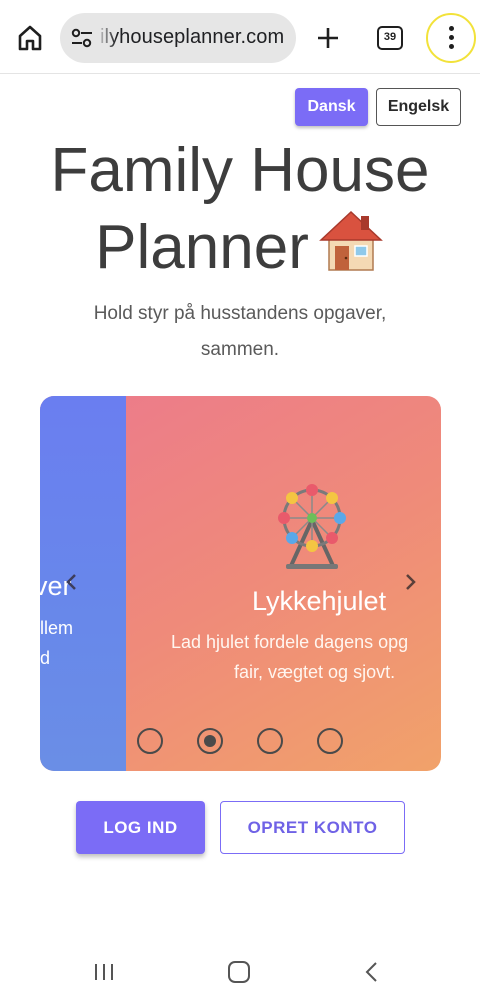 This screenshot has height=1003, width=480. I want to click on system-home-icon, so click(239, 972).